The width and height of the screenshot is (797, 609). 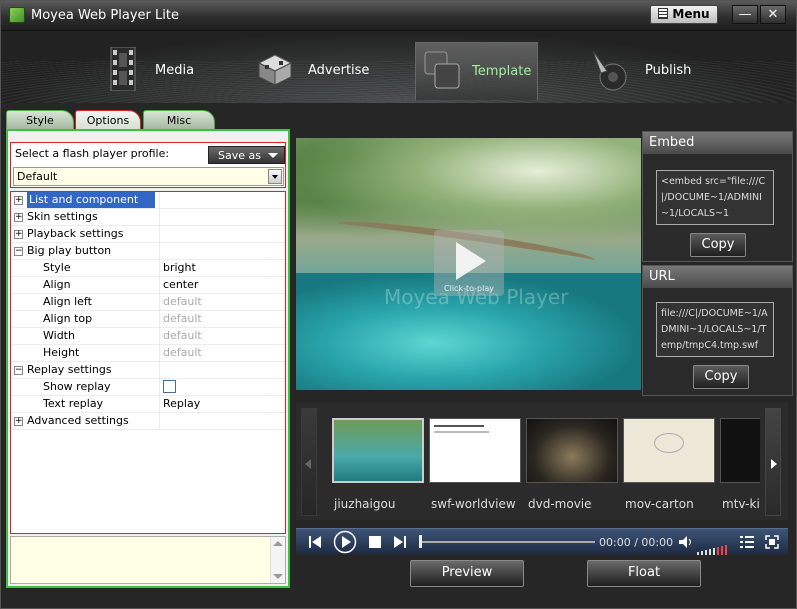 What do you see at coordinates (467, 573) in the screenshot?
I see `preview-button: Preview` at bounding box center [467, 573].